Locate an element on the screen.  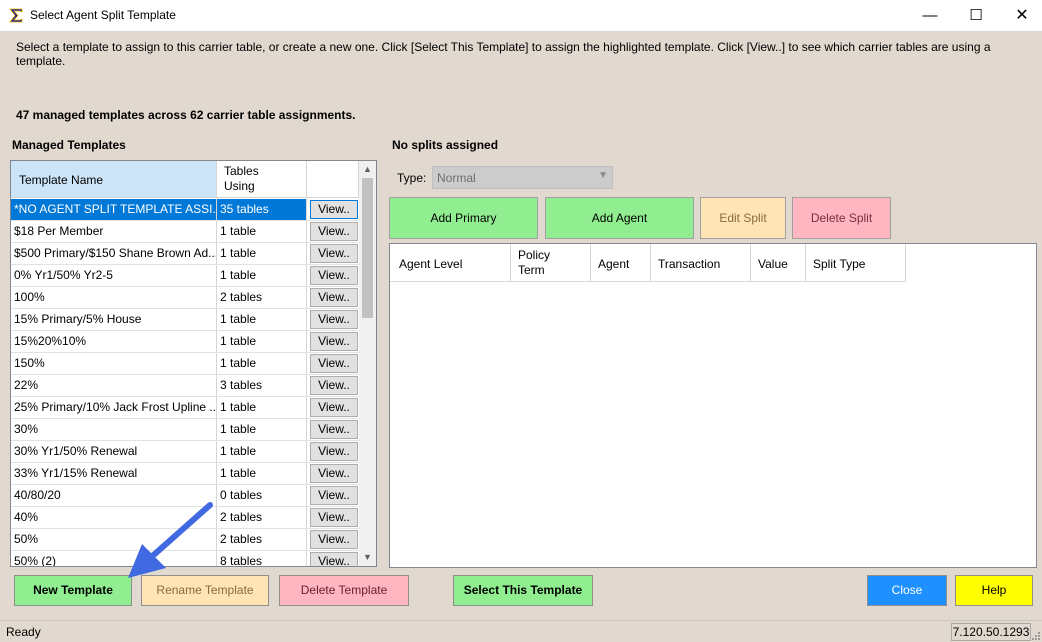
tables-using-cell: 0 tables is located at coordinates (262, 495).